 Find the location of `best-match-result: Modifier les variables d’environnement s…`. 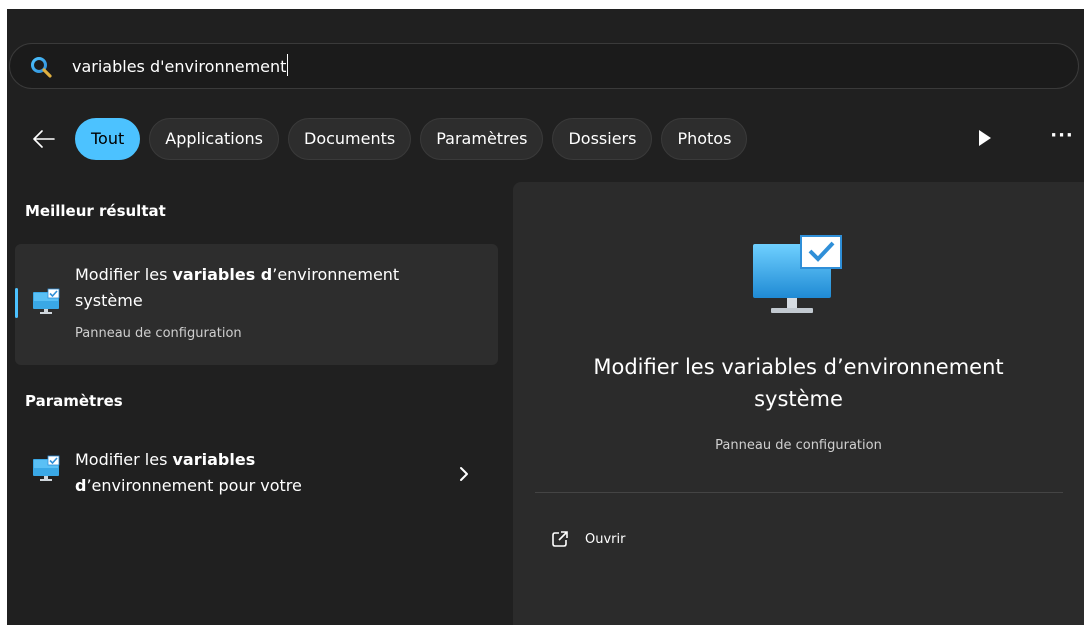

best-match-result: Modifier les variables d’environnement s… is located at coordinates (256, 304).